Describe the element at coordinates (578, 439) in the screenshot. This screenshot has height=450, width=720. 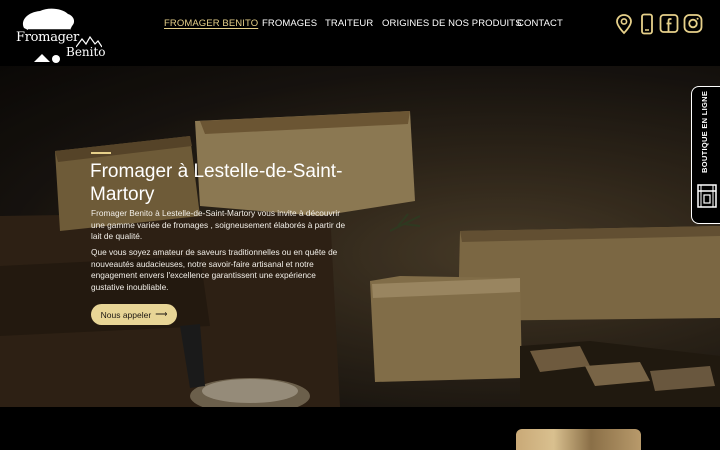
I see `cheese-thumbnail-image` at that location.